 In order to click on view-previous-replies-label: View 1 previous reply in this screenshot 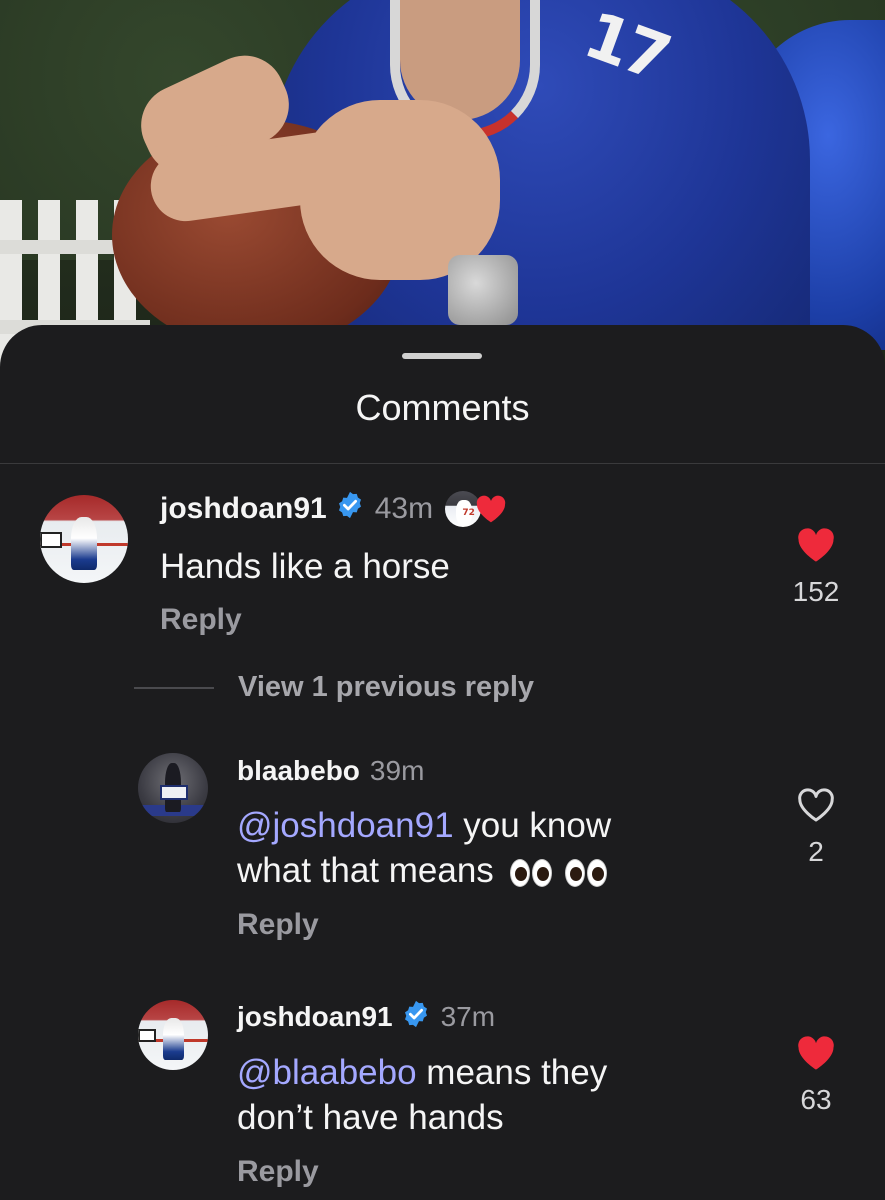, I will do `click(386, 687)`.